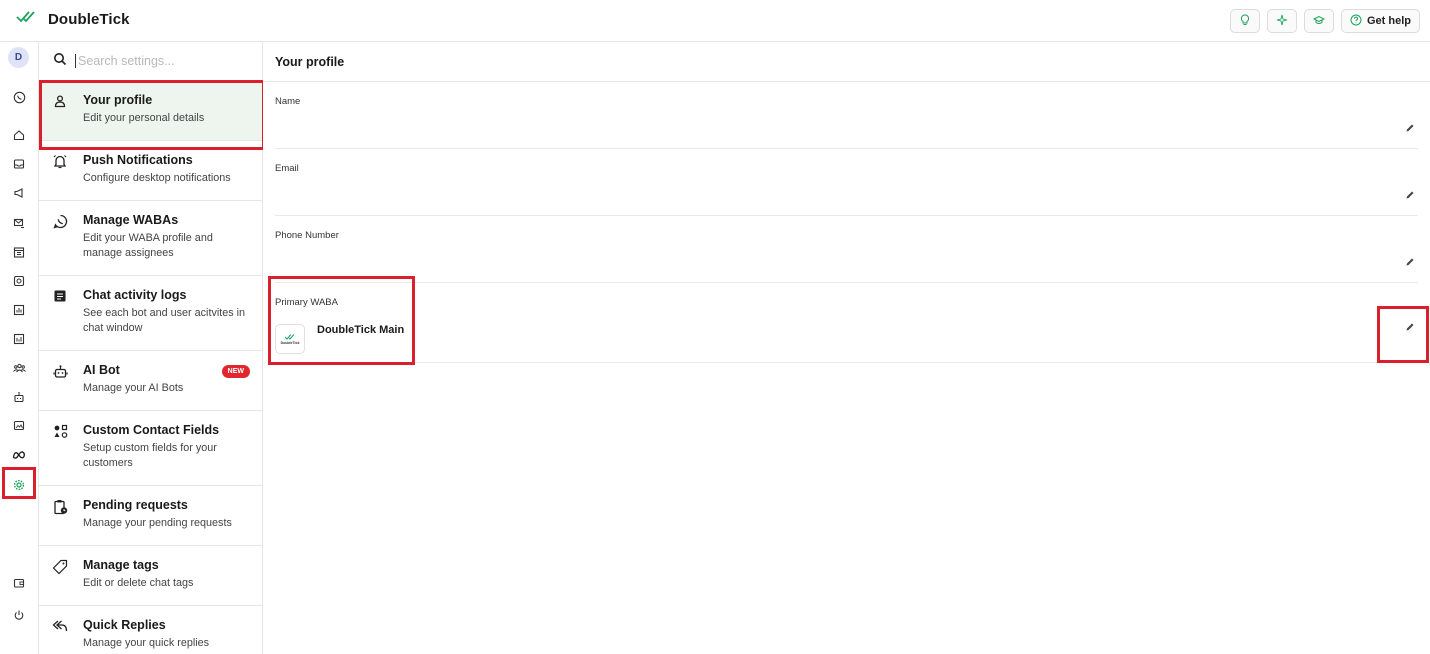 This screenshot has height=654, width=1430. I want to click on icon-rail: D, so click(19, 348).